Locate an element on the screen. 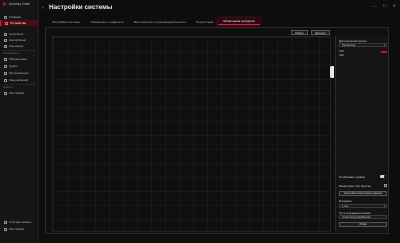 The width and height of the screenshot is (400, 243). settings-icon is located at coordinates (5, 93).